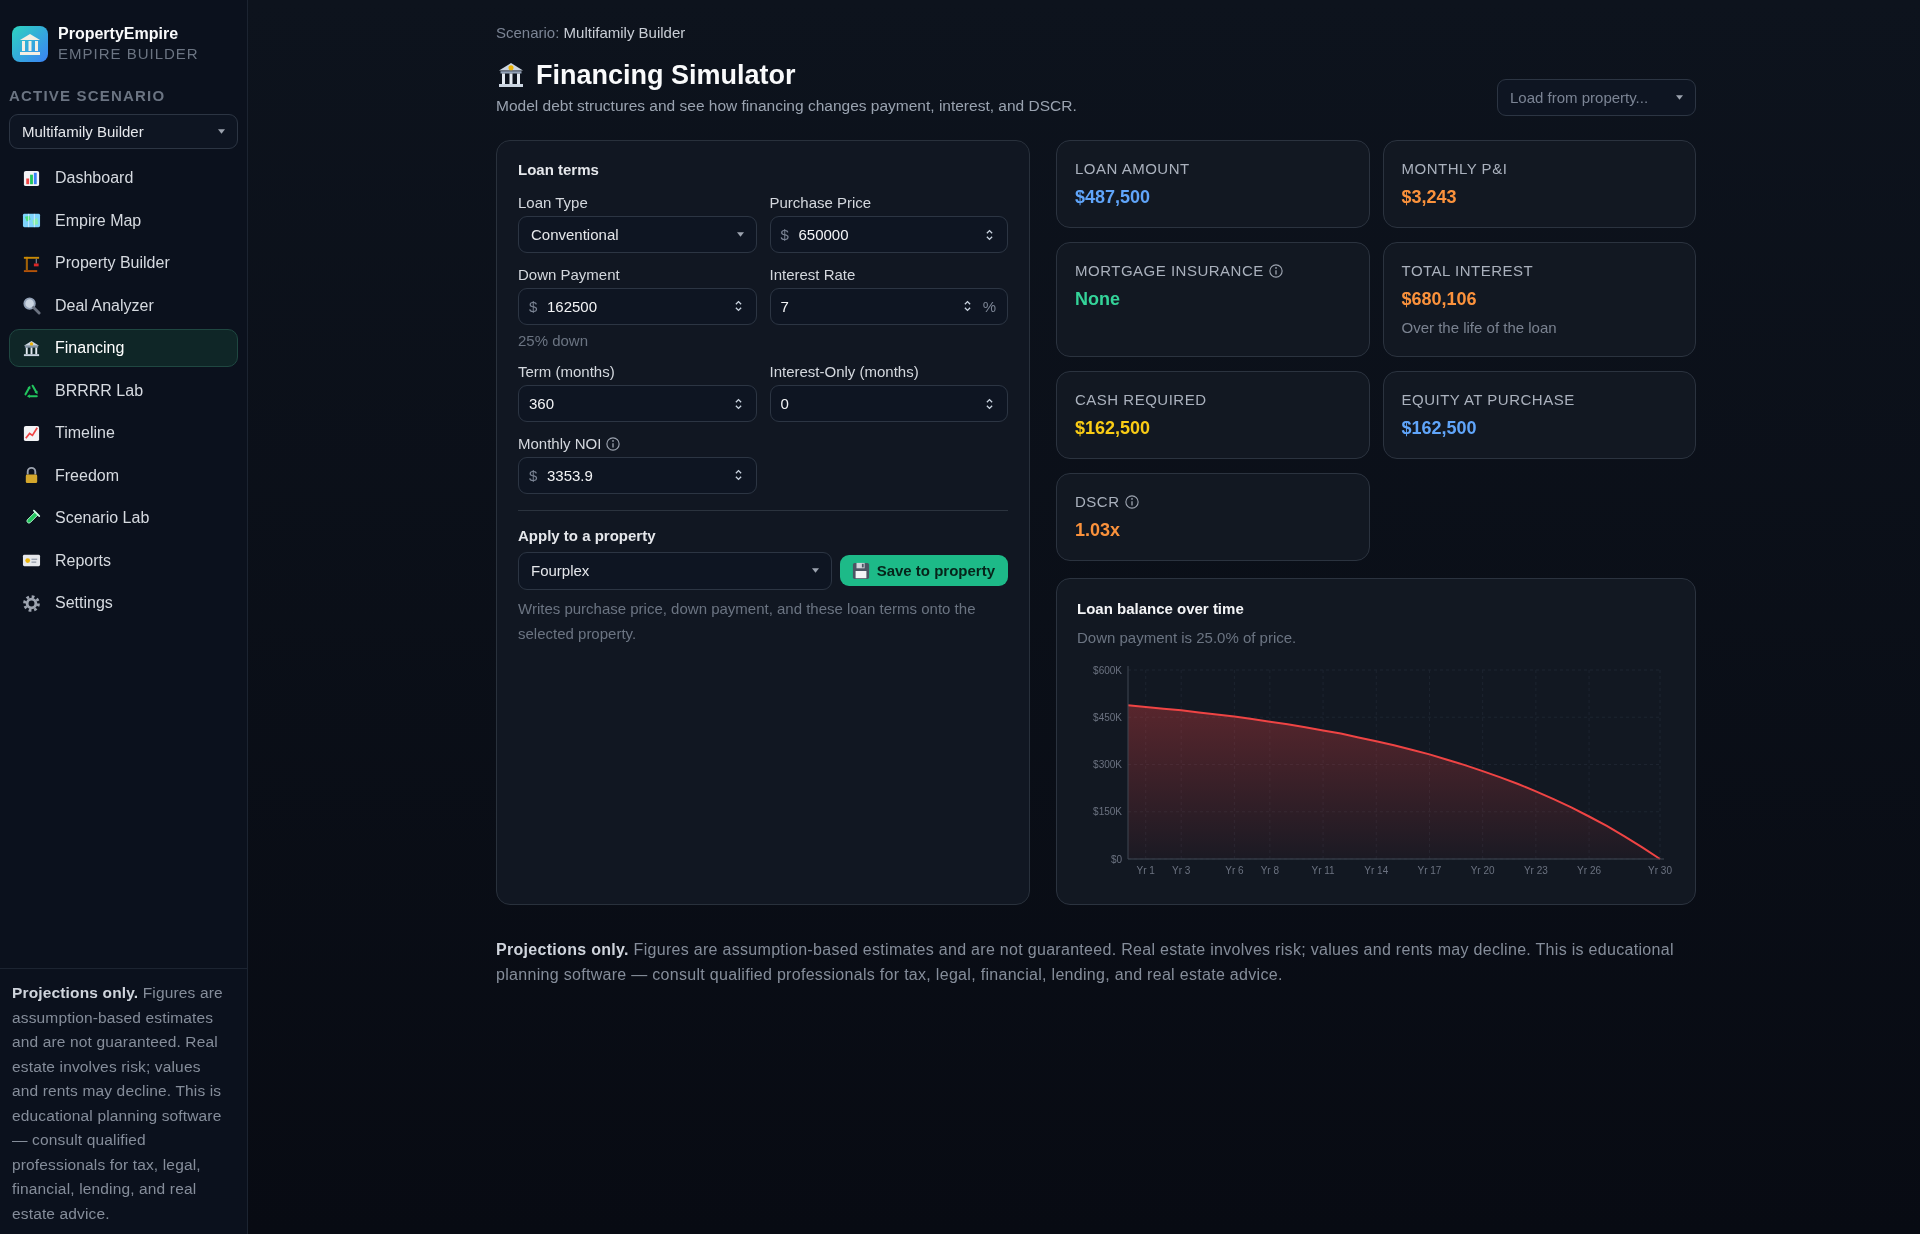 The width and height of the screenshot is (1920, 1234). What do you see at coordinates (1479, 328) in the screenshot?
I see `stat-note: Over the life of the loan` at bounding box center [1479, 328].